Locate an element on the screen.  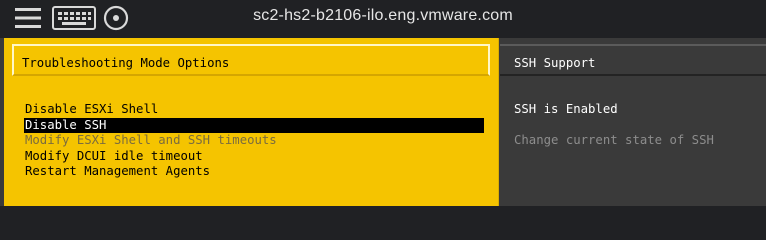
host-title: sc2-hs2-b2106-ilo.eng.vmware.com is located at coordinates (383, 15).